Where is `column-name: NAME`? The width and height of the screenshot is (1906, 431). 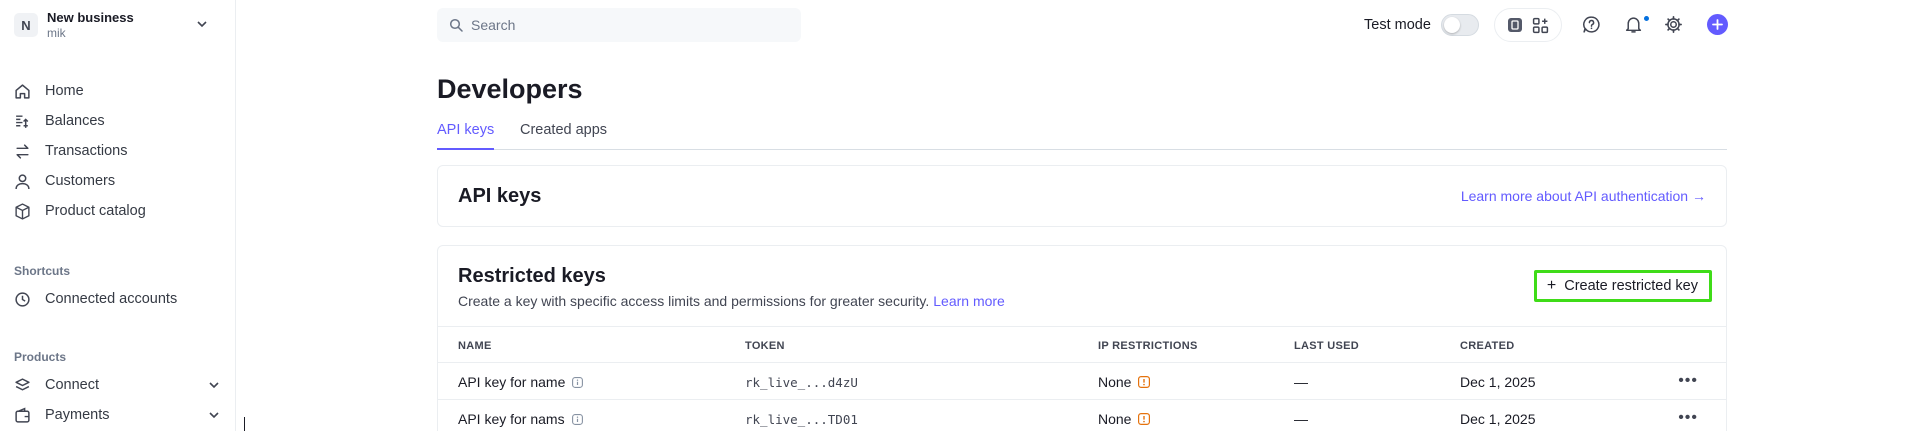 column-name: NAME is located at coordinates (475, 346).